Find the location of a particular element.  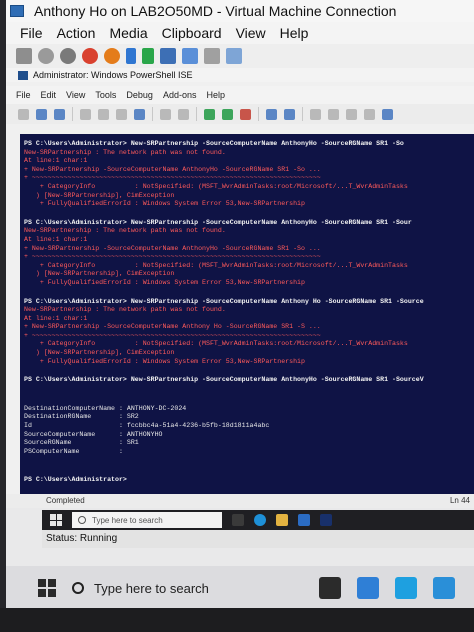

clear-console-icon is located at coordinates (139, 114).